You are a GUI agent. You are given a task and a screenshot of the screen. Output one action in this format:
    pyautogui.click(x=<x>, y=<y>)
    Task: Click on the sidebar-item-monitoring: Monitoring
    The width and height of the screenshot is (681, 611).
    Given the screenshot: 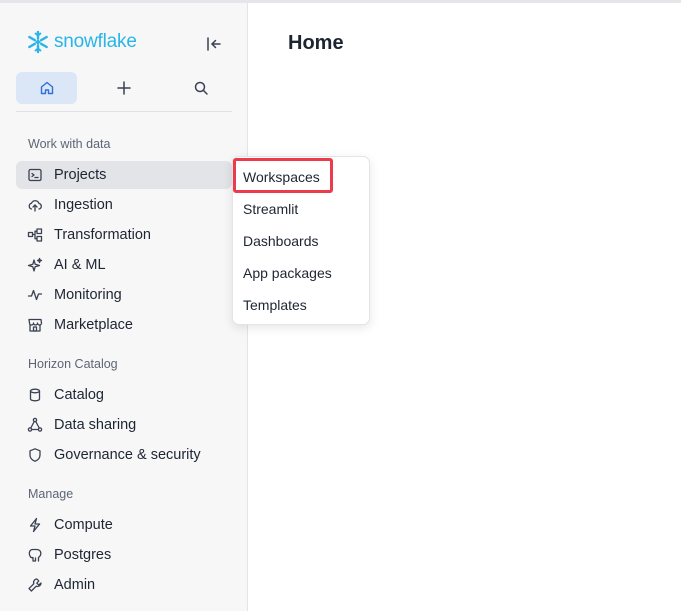 What is the action you would take?
    pyautogui.click(x=124, y=295)
    